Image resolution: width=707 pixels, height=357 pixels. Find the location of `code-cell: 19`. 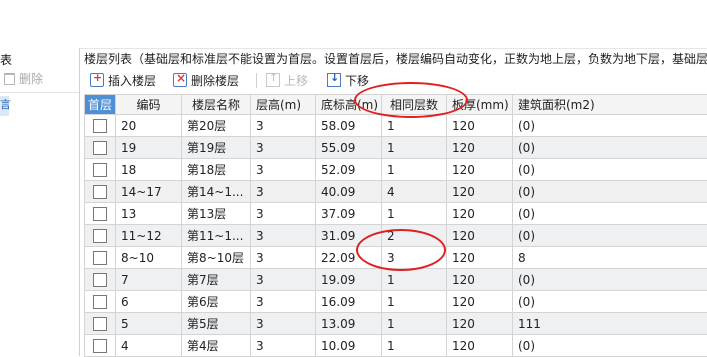

code-cell: 19 is located at coordinates (149, 148).